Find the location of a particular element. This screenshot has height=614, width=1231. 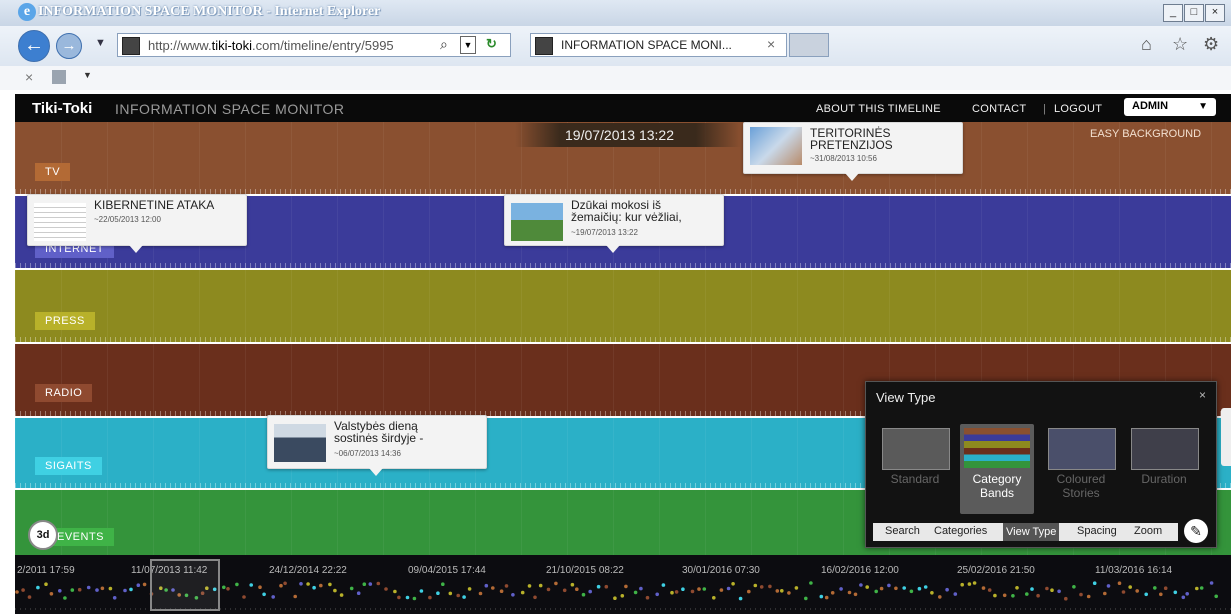

address-dropdown-icon: ▼ is located at coordinates (468, 45).